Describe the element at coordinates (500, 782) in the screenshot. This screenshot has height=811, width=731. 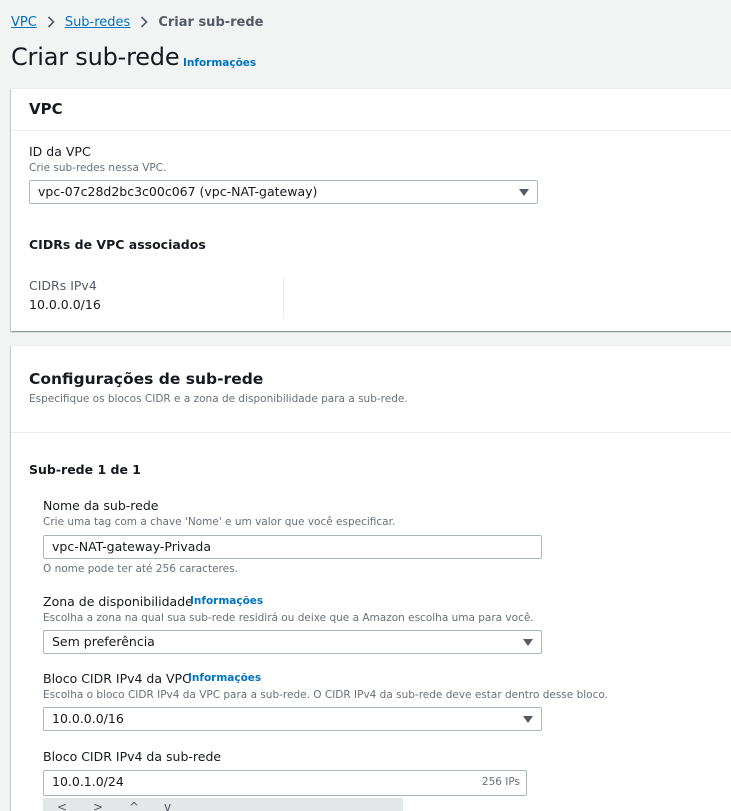
I see `ip-count-suffix: 256 IPs` at that location.